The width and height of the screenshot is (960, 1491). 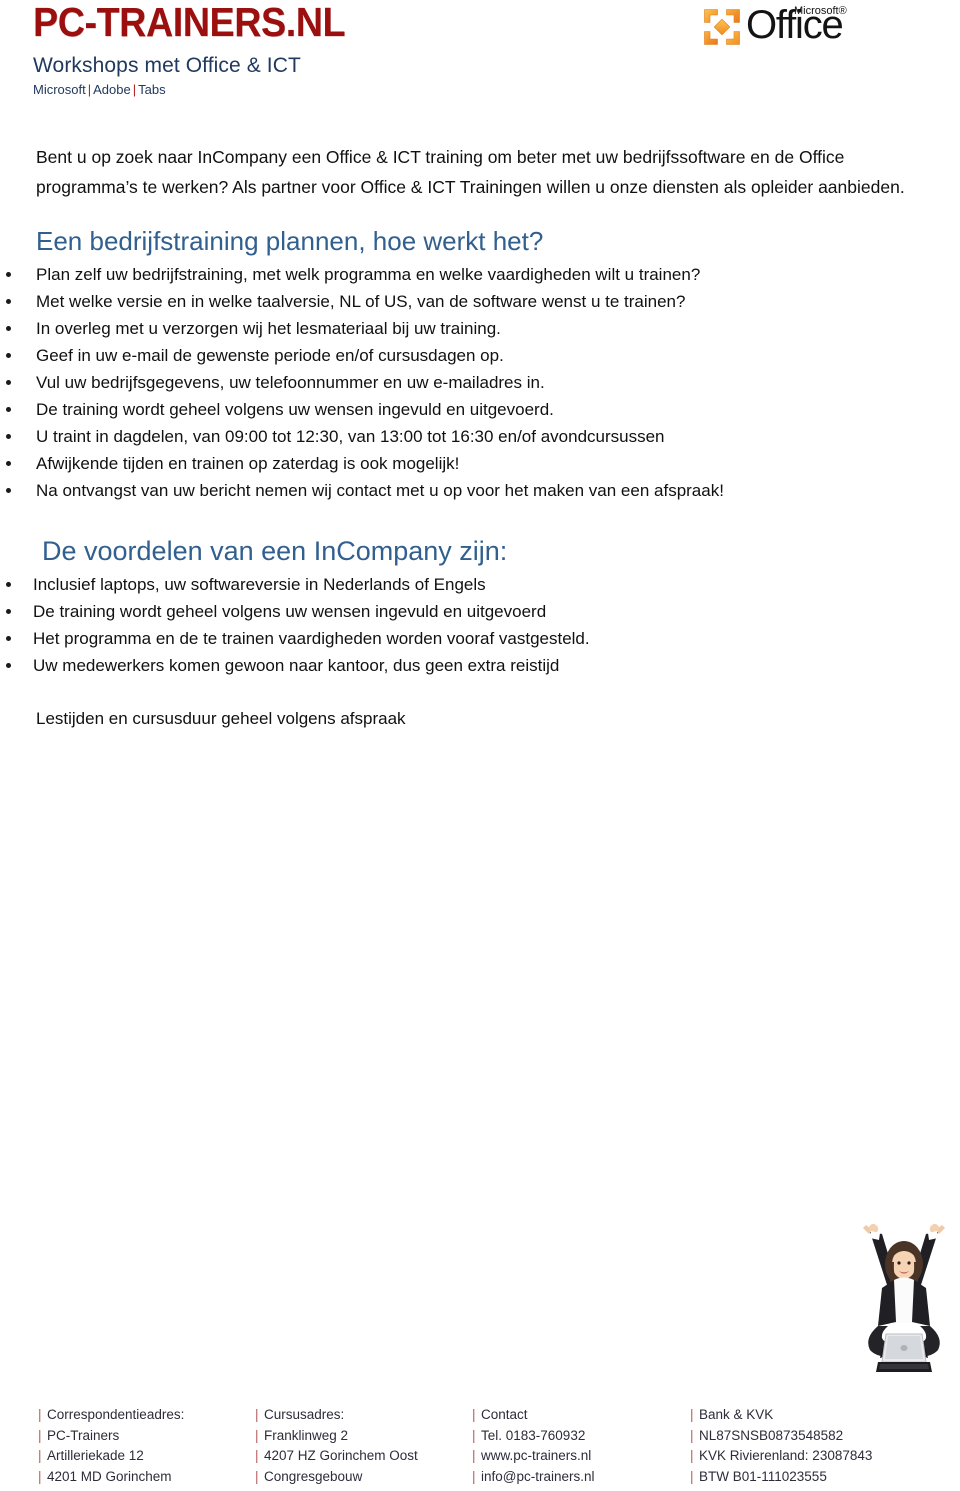 I want to click on footer-row: PC-Trainers, so click(x=111, y=1436).